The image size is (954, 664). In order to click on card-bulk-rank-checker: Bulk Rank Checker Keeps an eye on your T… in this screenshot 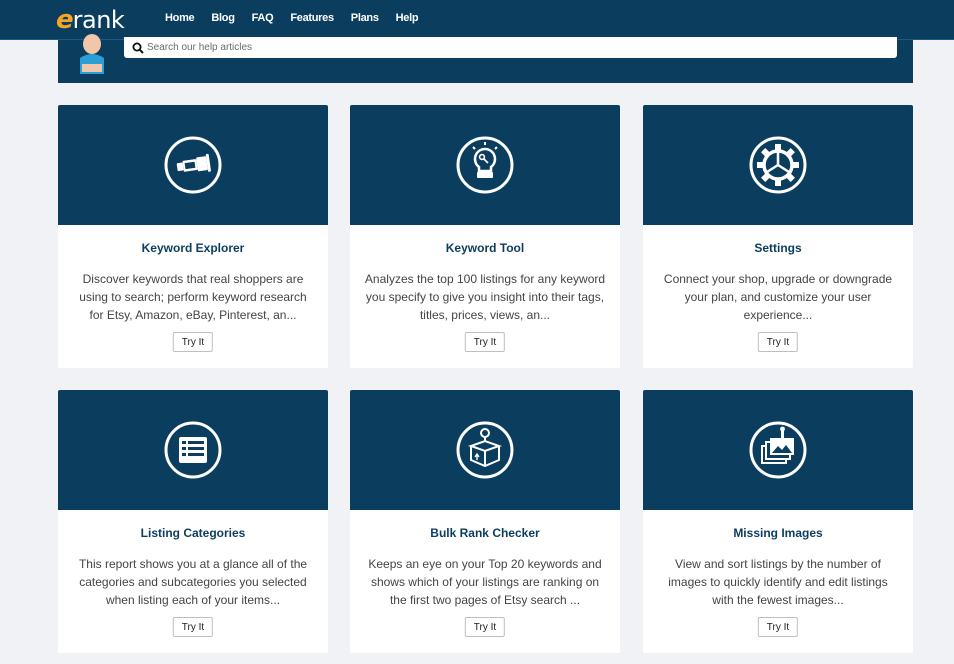, I will do `click(485, 521)`.